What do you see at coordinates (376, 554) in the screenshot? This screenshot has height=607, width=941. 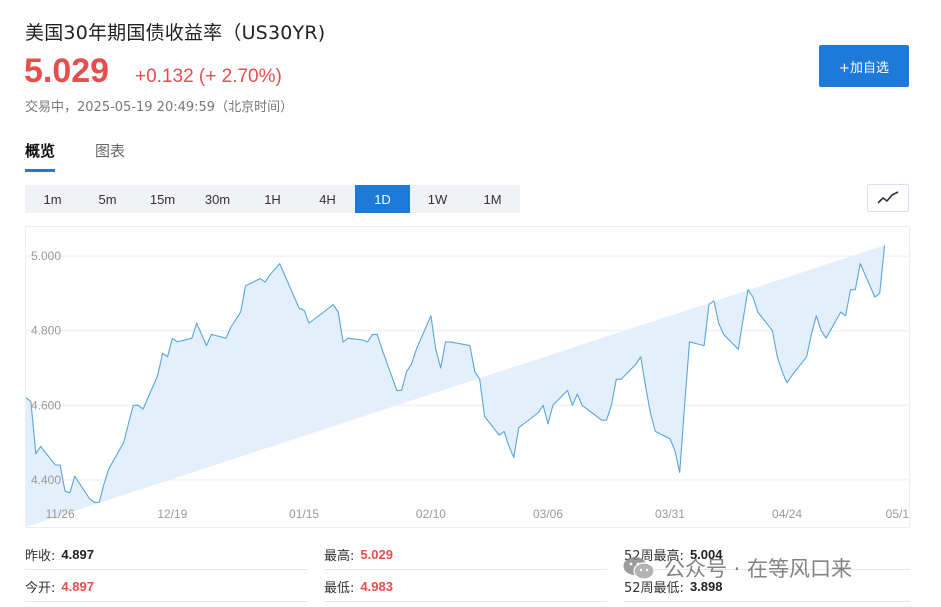 I see `stat-value: 5.029` at bounding box center [376, 554].